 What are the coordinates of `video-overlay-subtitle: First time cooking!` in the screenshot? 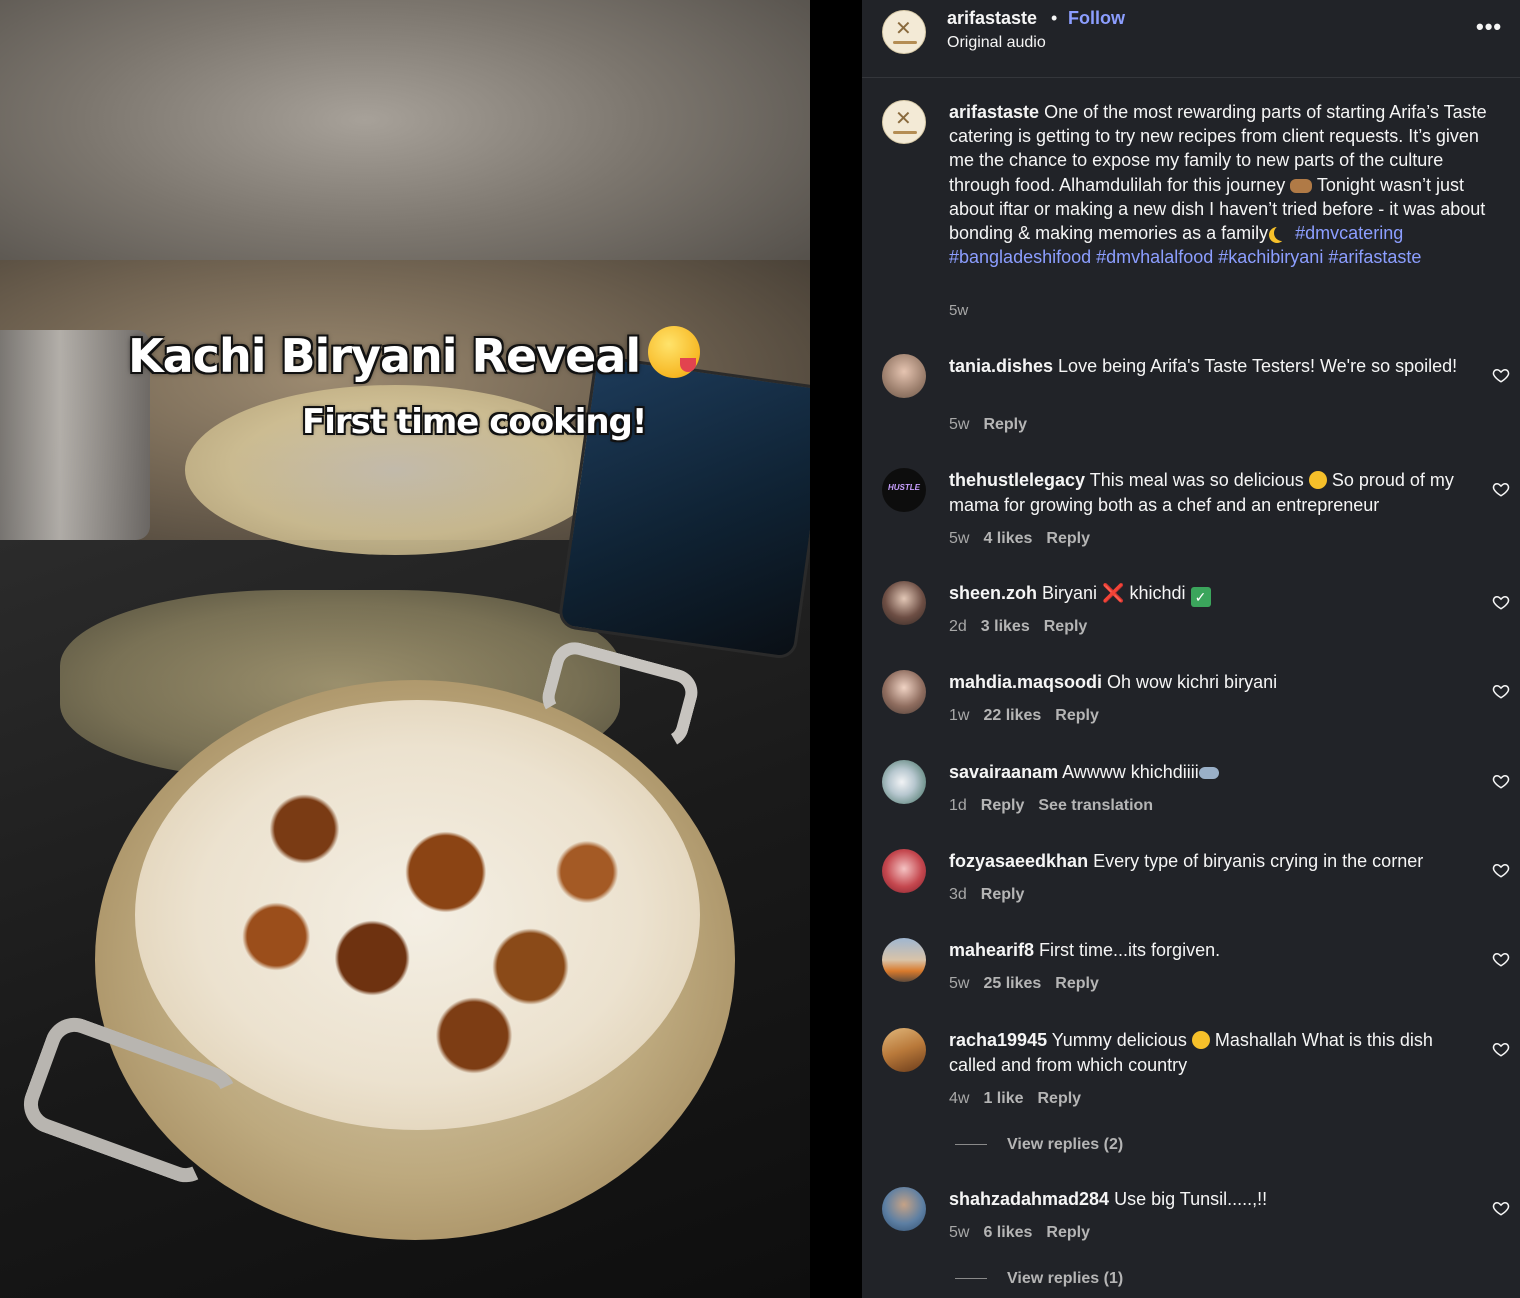 It's located at (474, 422).